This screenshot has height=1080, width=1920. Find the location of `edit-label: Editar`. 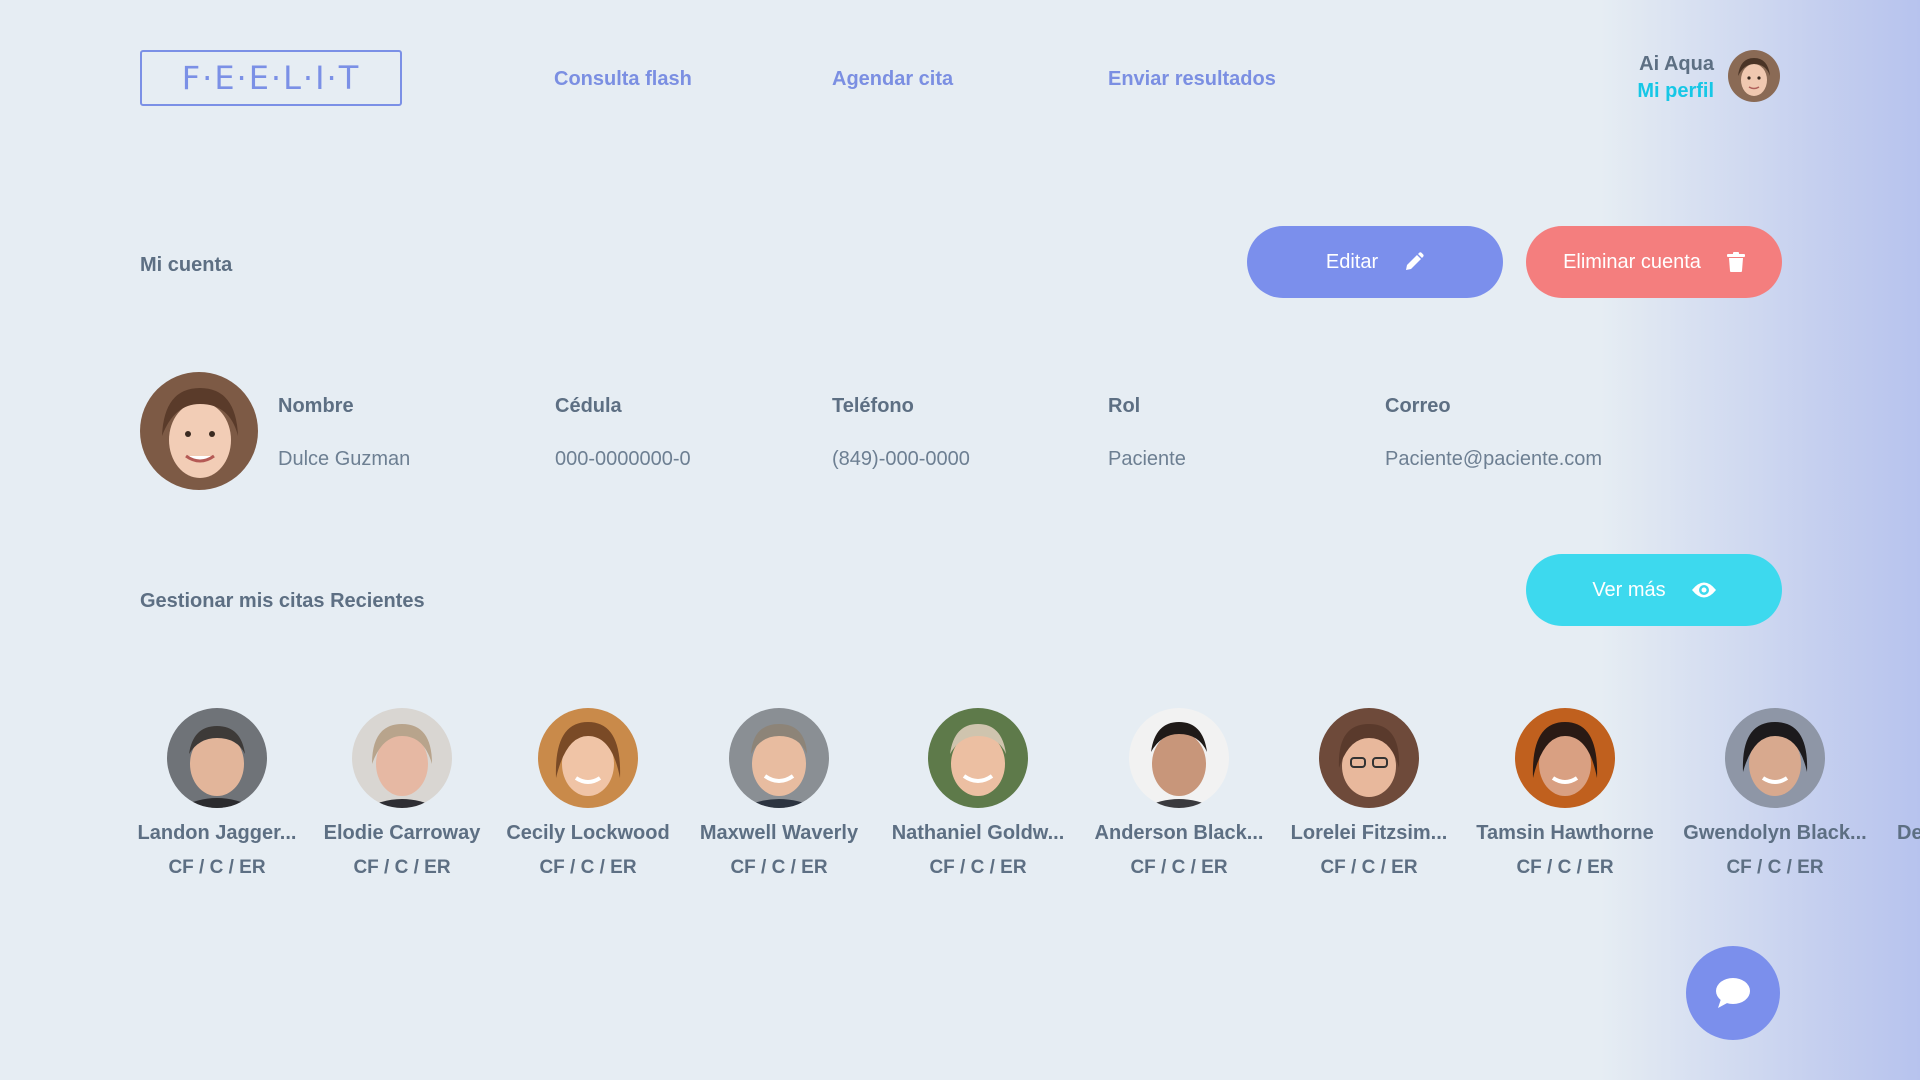

edit-label: Editar is located at coordinates (1352, 261).